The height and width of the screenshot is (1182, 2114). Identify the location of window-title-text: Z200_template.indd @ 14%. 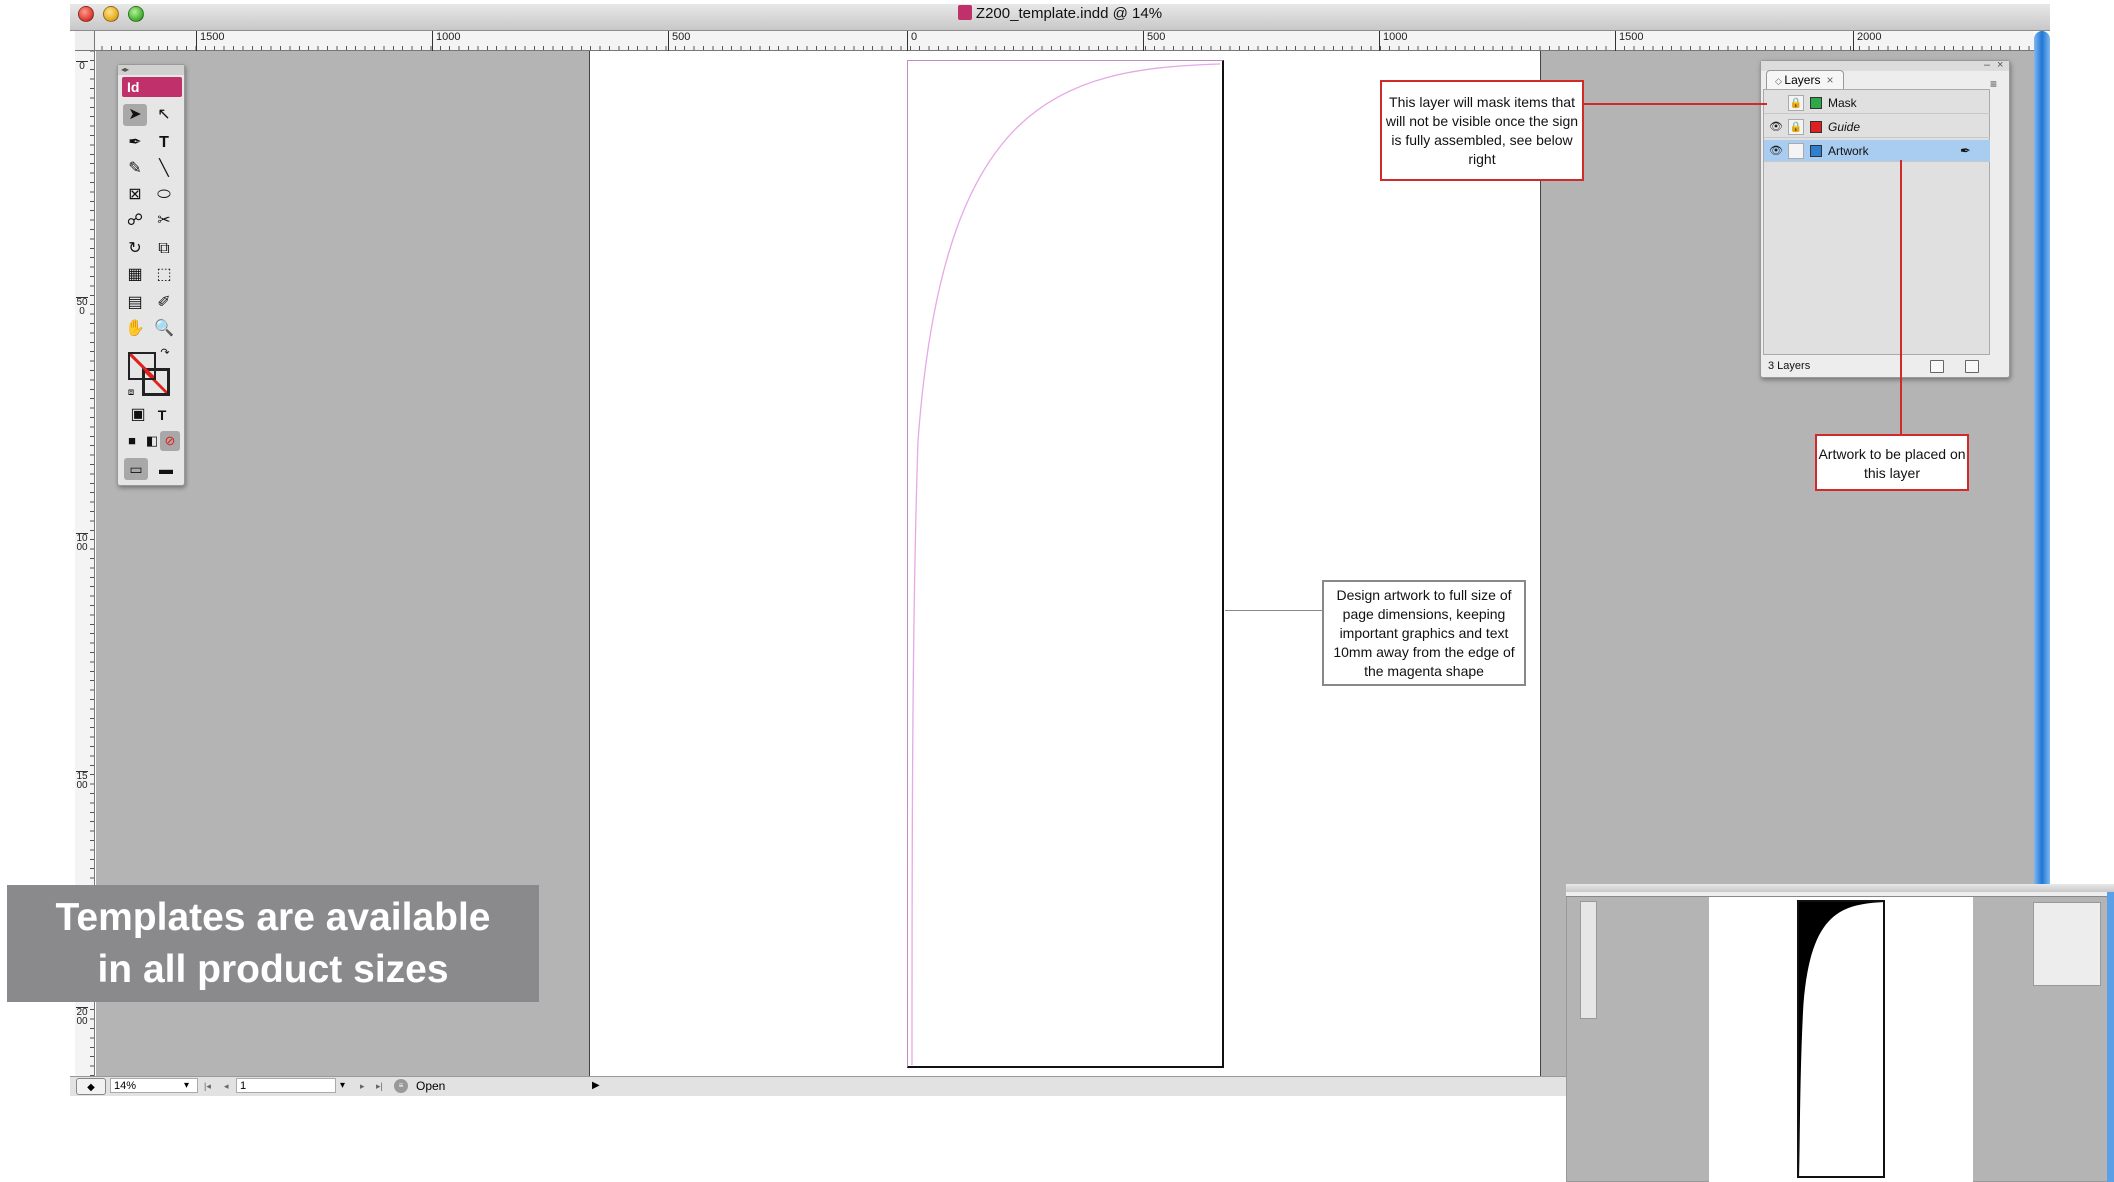
(1069, 13).